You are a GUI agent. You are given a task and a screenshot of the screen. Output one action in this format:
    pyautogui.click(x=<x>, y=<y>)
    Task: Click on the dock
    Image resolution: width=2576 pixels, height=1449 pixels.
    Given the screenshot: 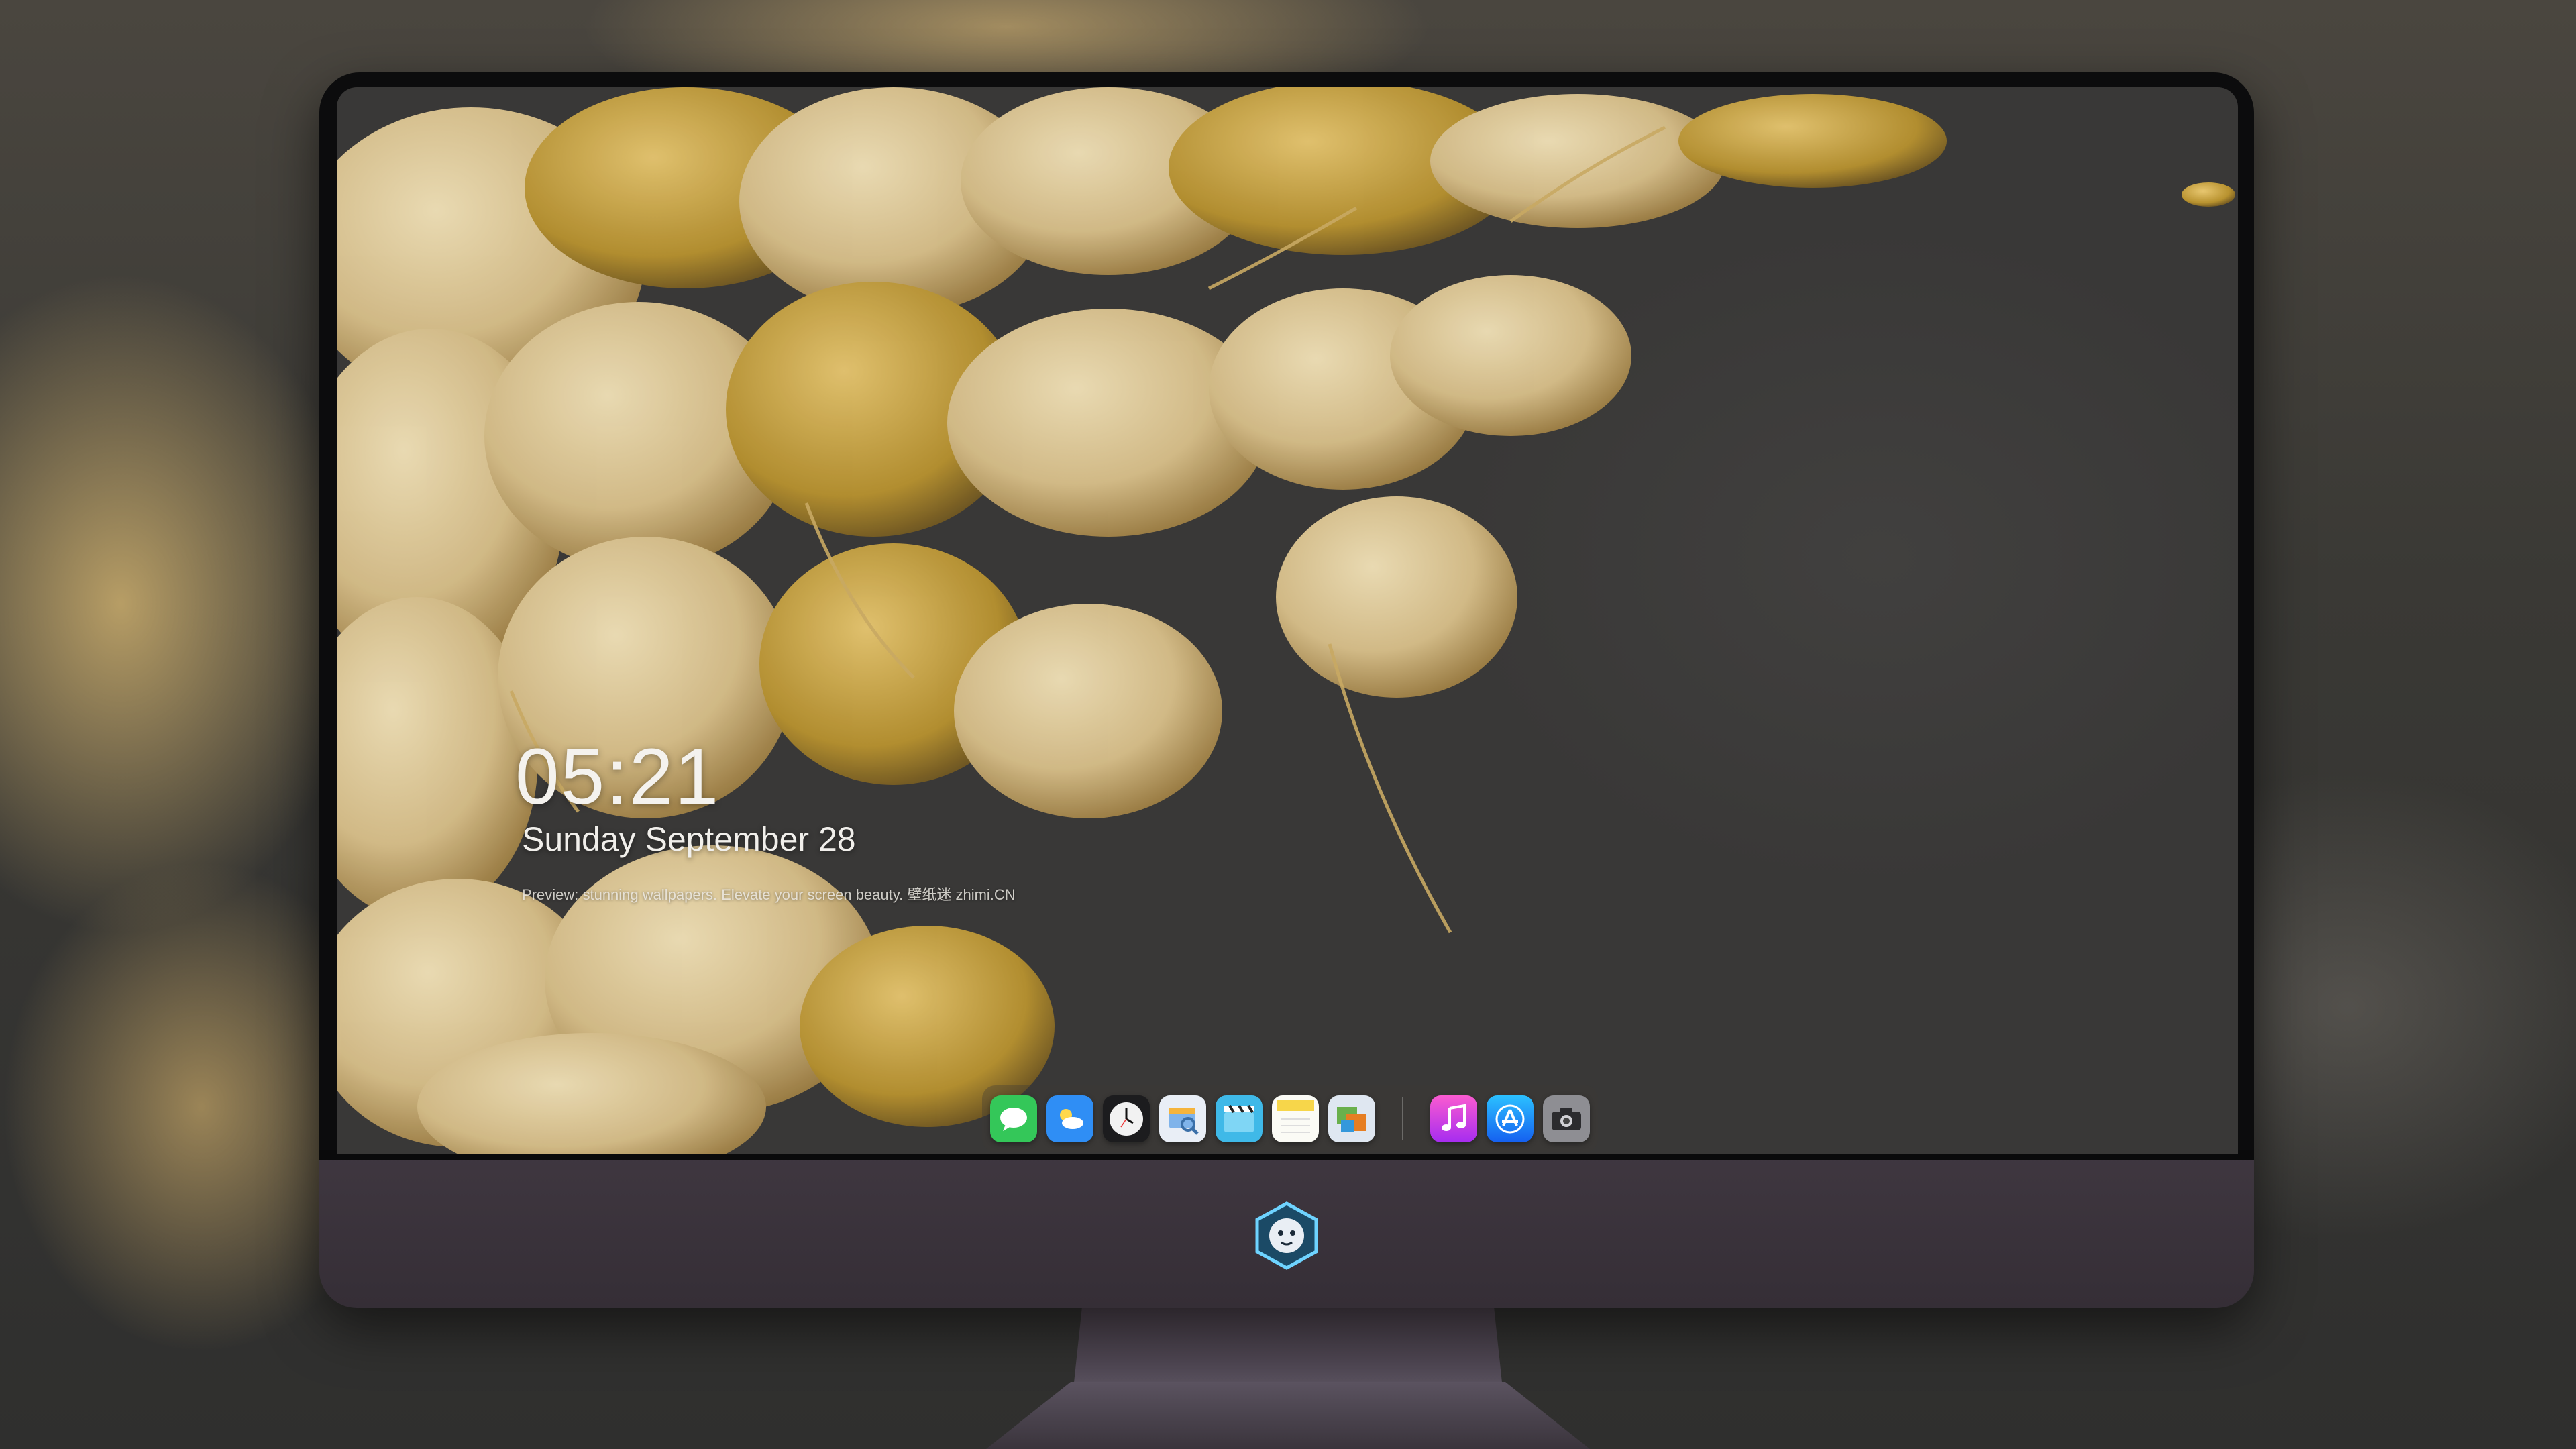 What is the action you would take?
    pyautogui.click(x=1290, y=1118)
    